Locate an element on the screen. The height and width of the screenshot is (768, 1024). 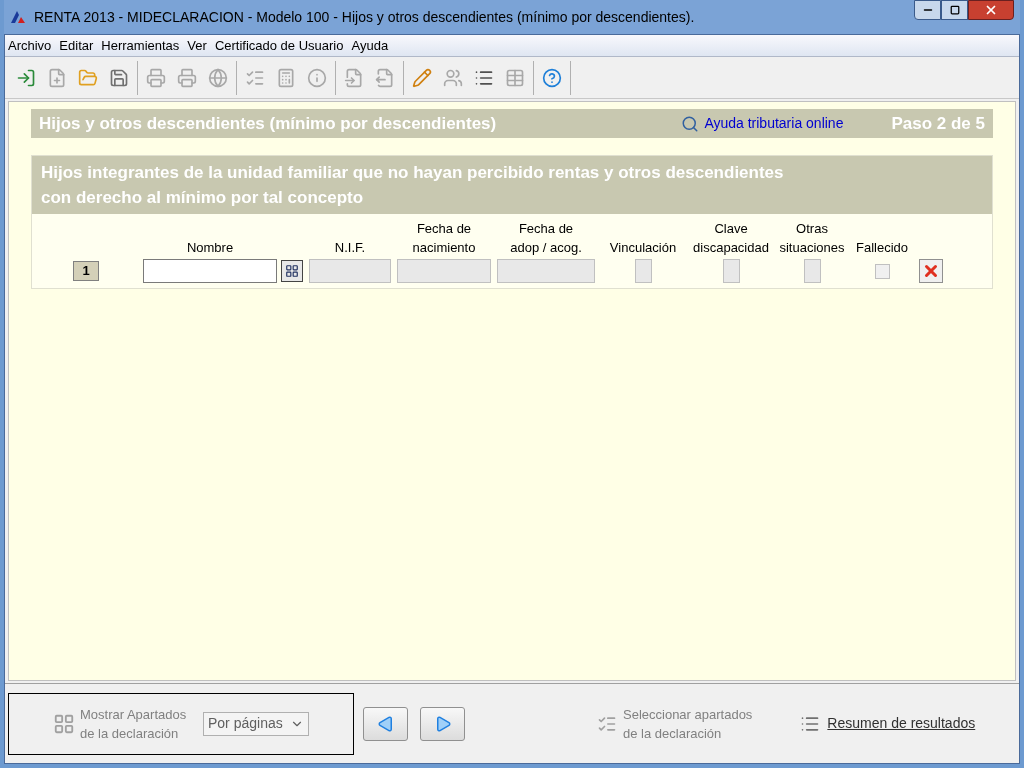
step-indicator: Paso 2 de 5 is located at coordinates (938, 123).